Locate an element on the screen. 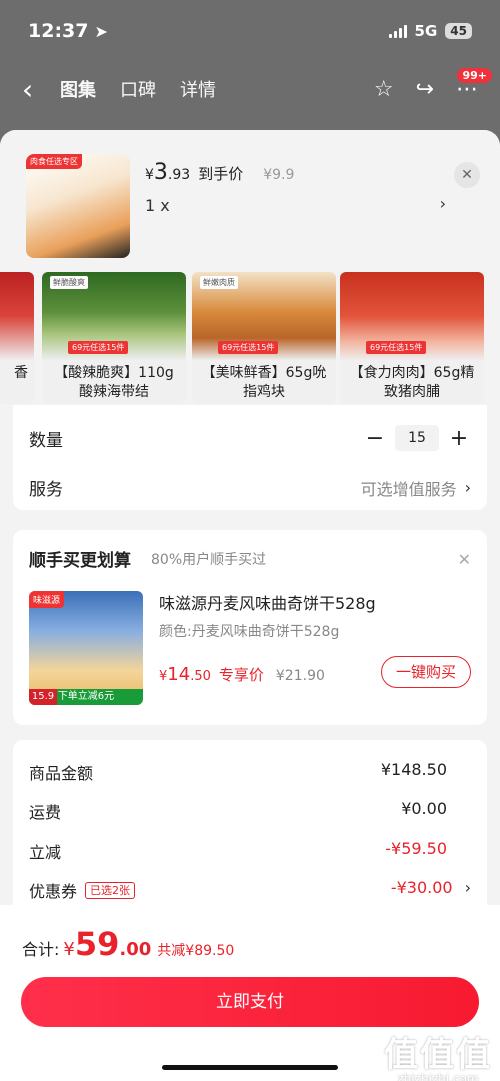 The image size is (500, 1081). price-currency: ¥ is located at coordinates (149, 175).